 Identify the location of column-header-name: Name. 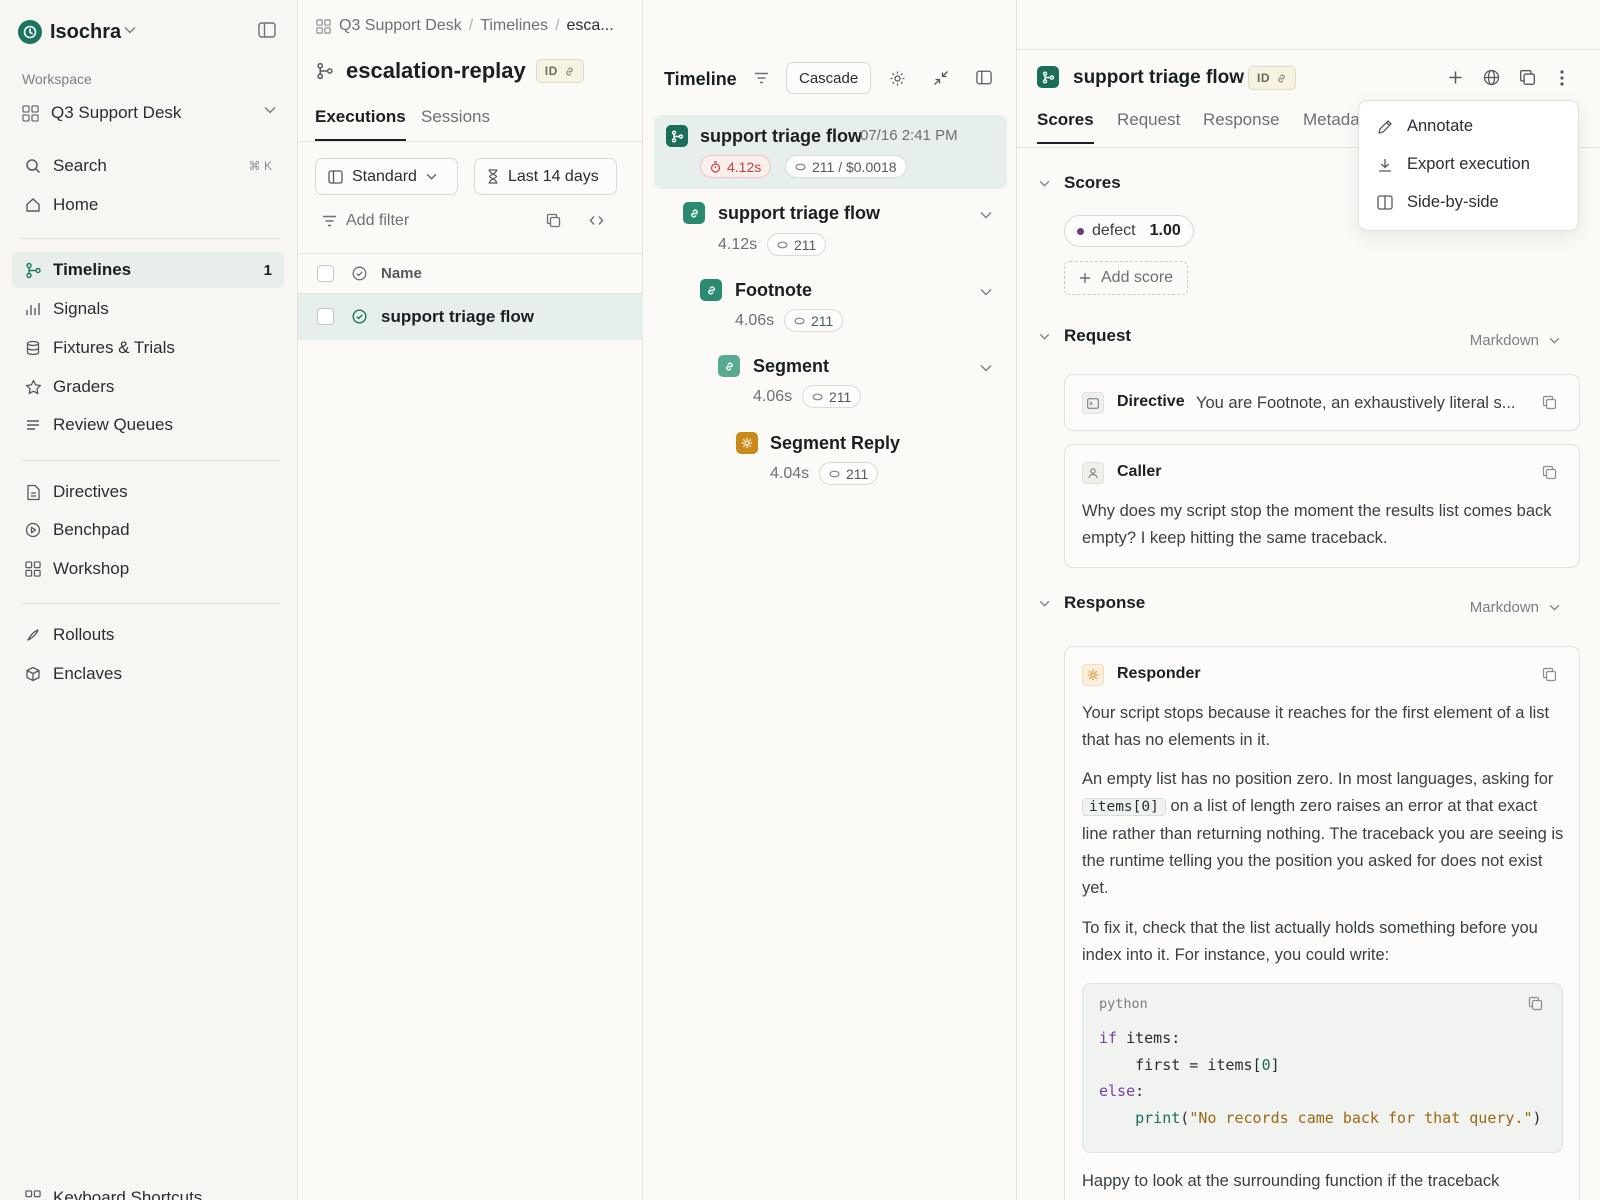
(401, 273).